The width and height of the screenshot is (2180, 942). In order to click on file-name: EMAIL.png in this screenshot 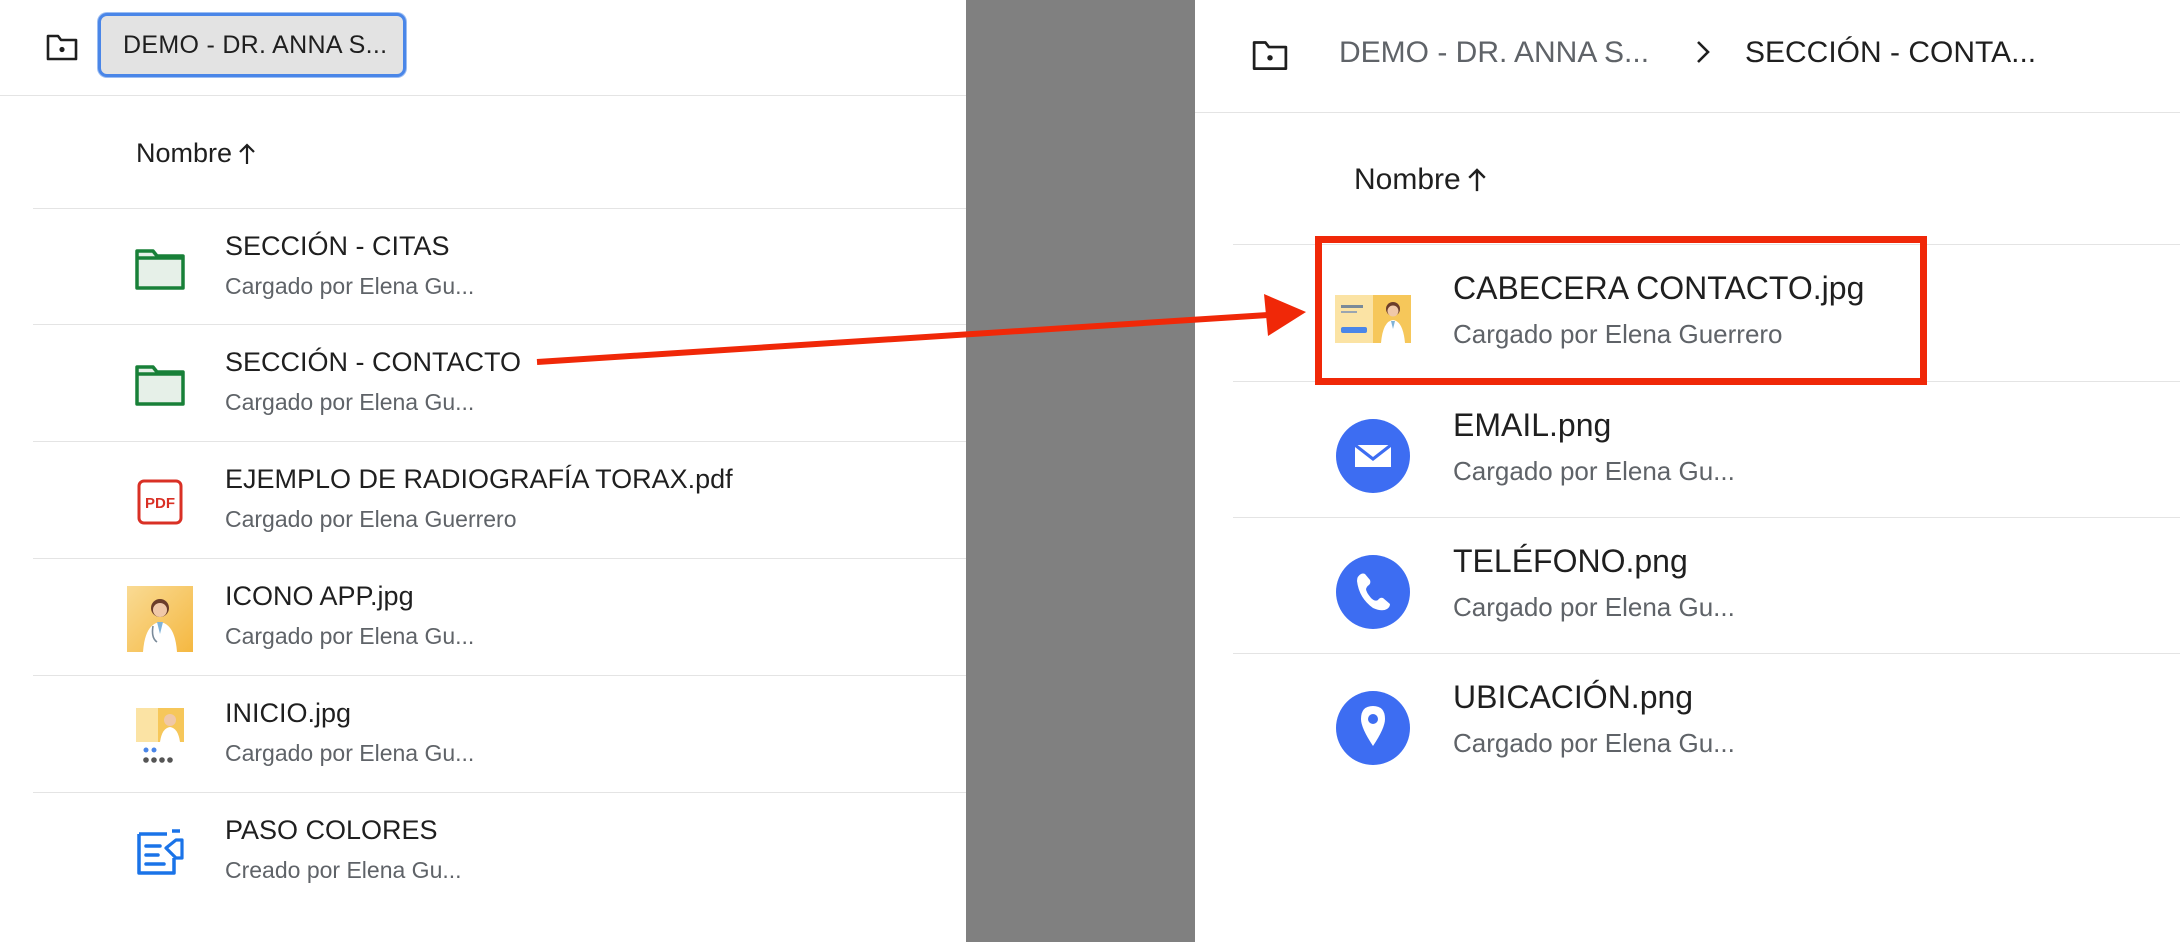, I will do `click(1532, 425)`.